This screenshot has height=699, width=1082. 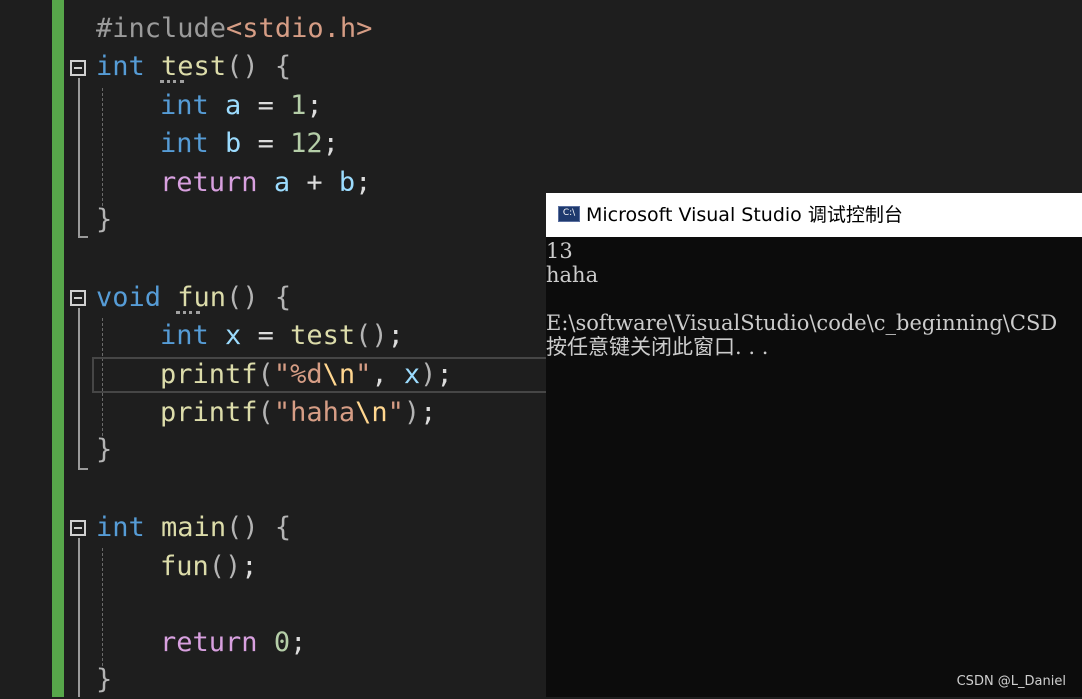 I want to click on code-line-close-main: }, so click(x=104, y=680).